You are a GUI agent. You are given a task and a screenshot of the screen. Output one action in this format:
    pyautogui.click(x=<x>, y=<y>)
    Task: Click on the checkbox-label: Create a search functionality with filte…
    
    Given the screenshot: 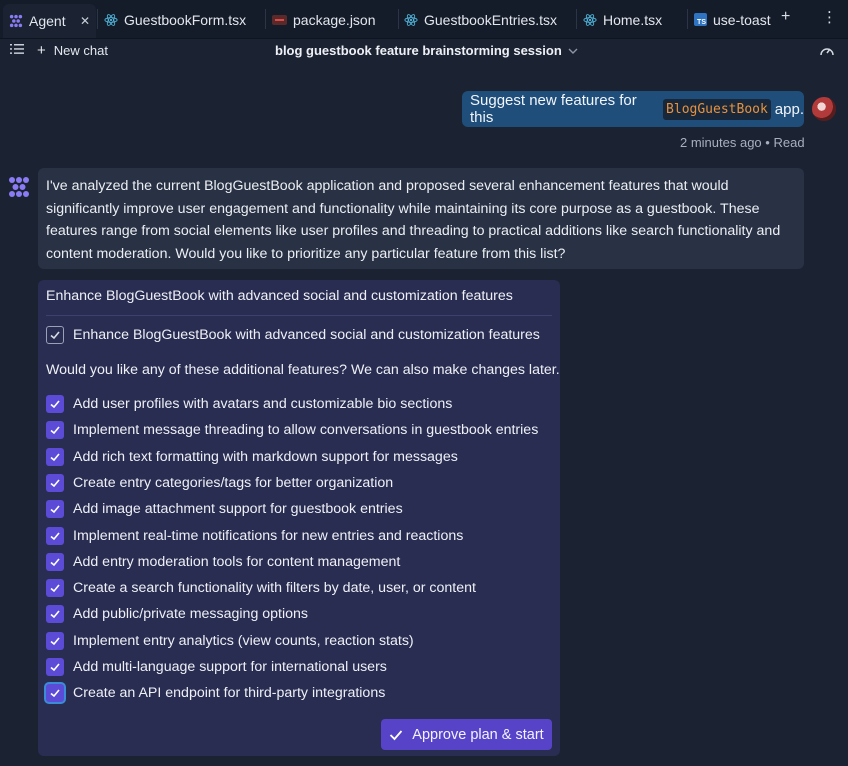 What is the action you would take?
    pyautogui.click(x=274, y=588)
    